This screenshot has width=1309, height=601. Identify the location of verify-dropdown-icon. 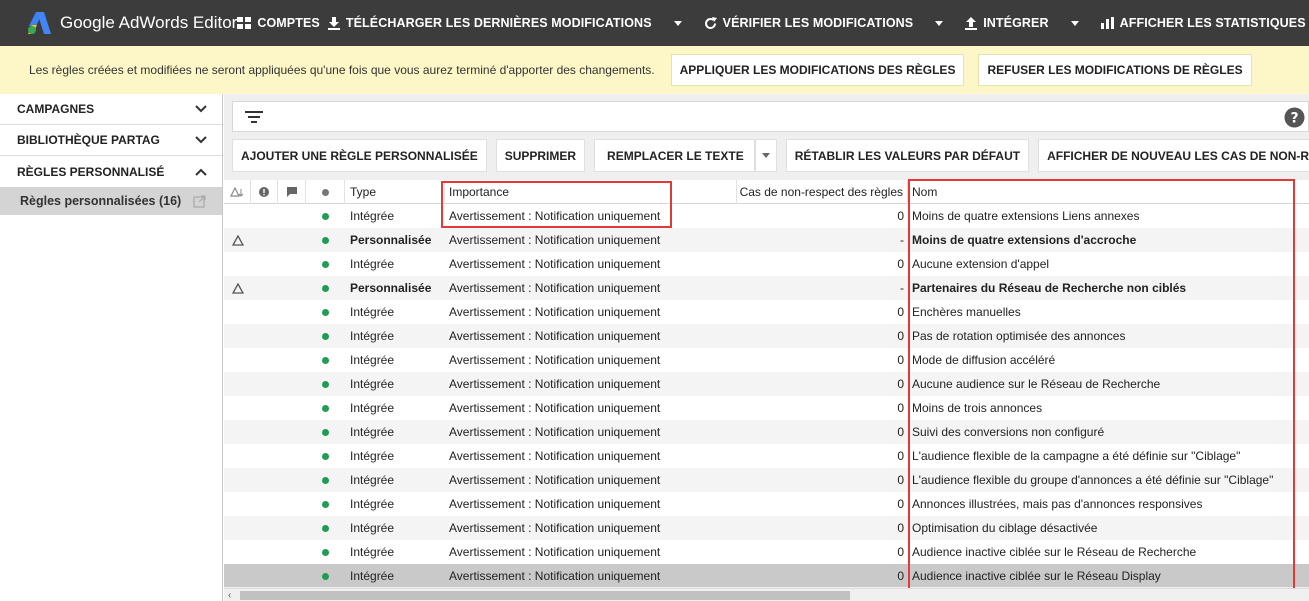
(939, 23).